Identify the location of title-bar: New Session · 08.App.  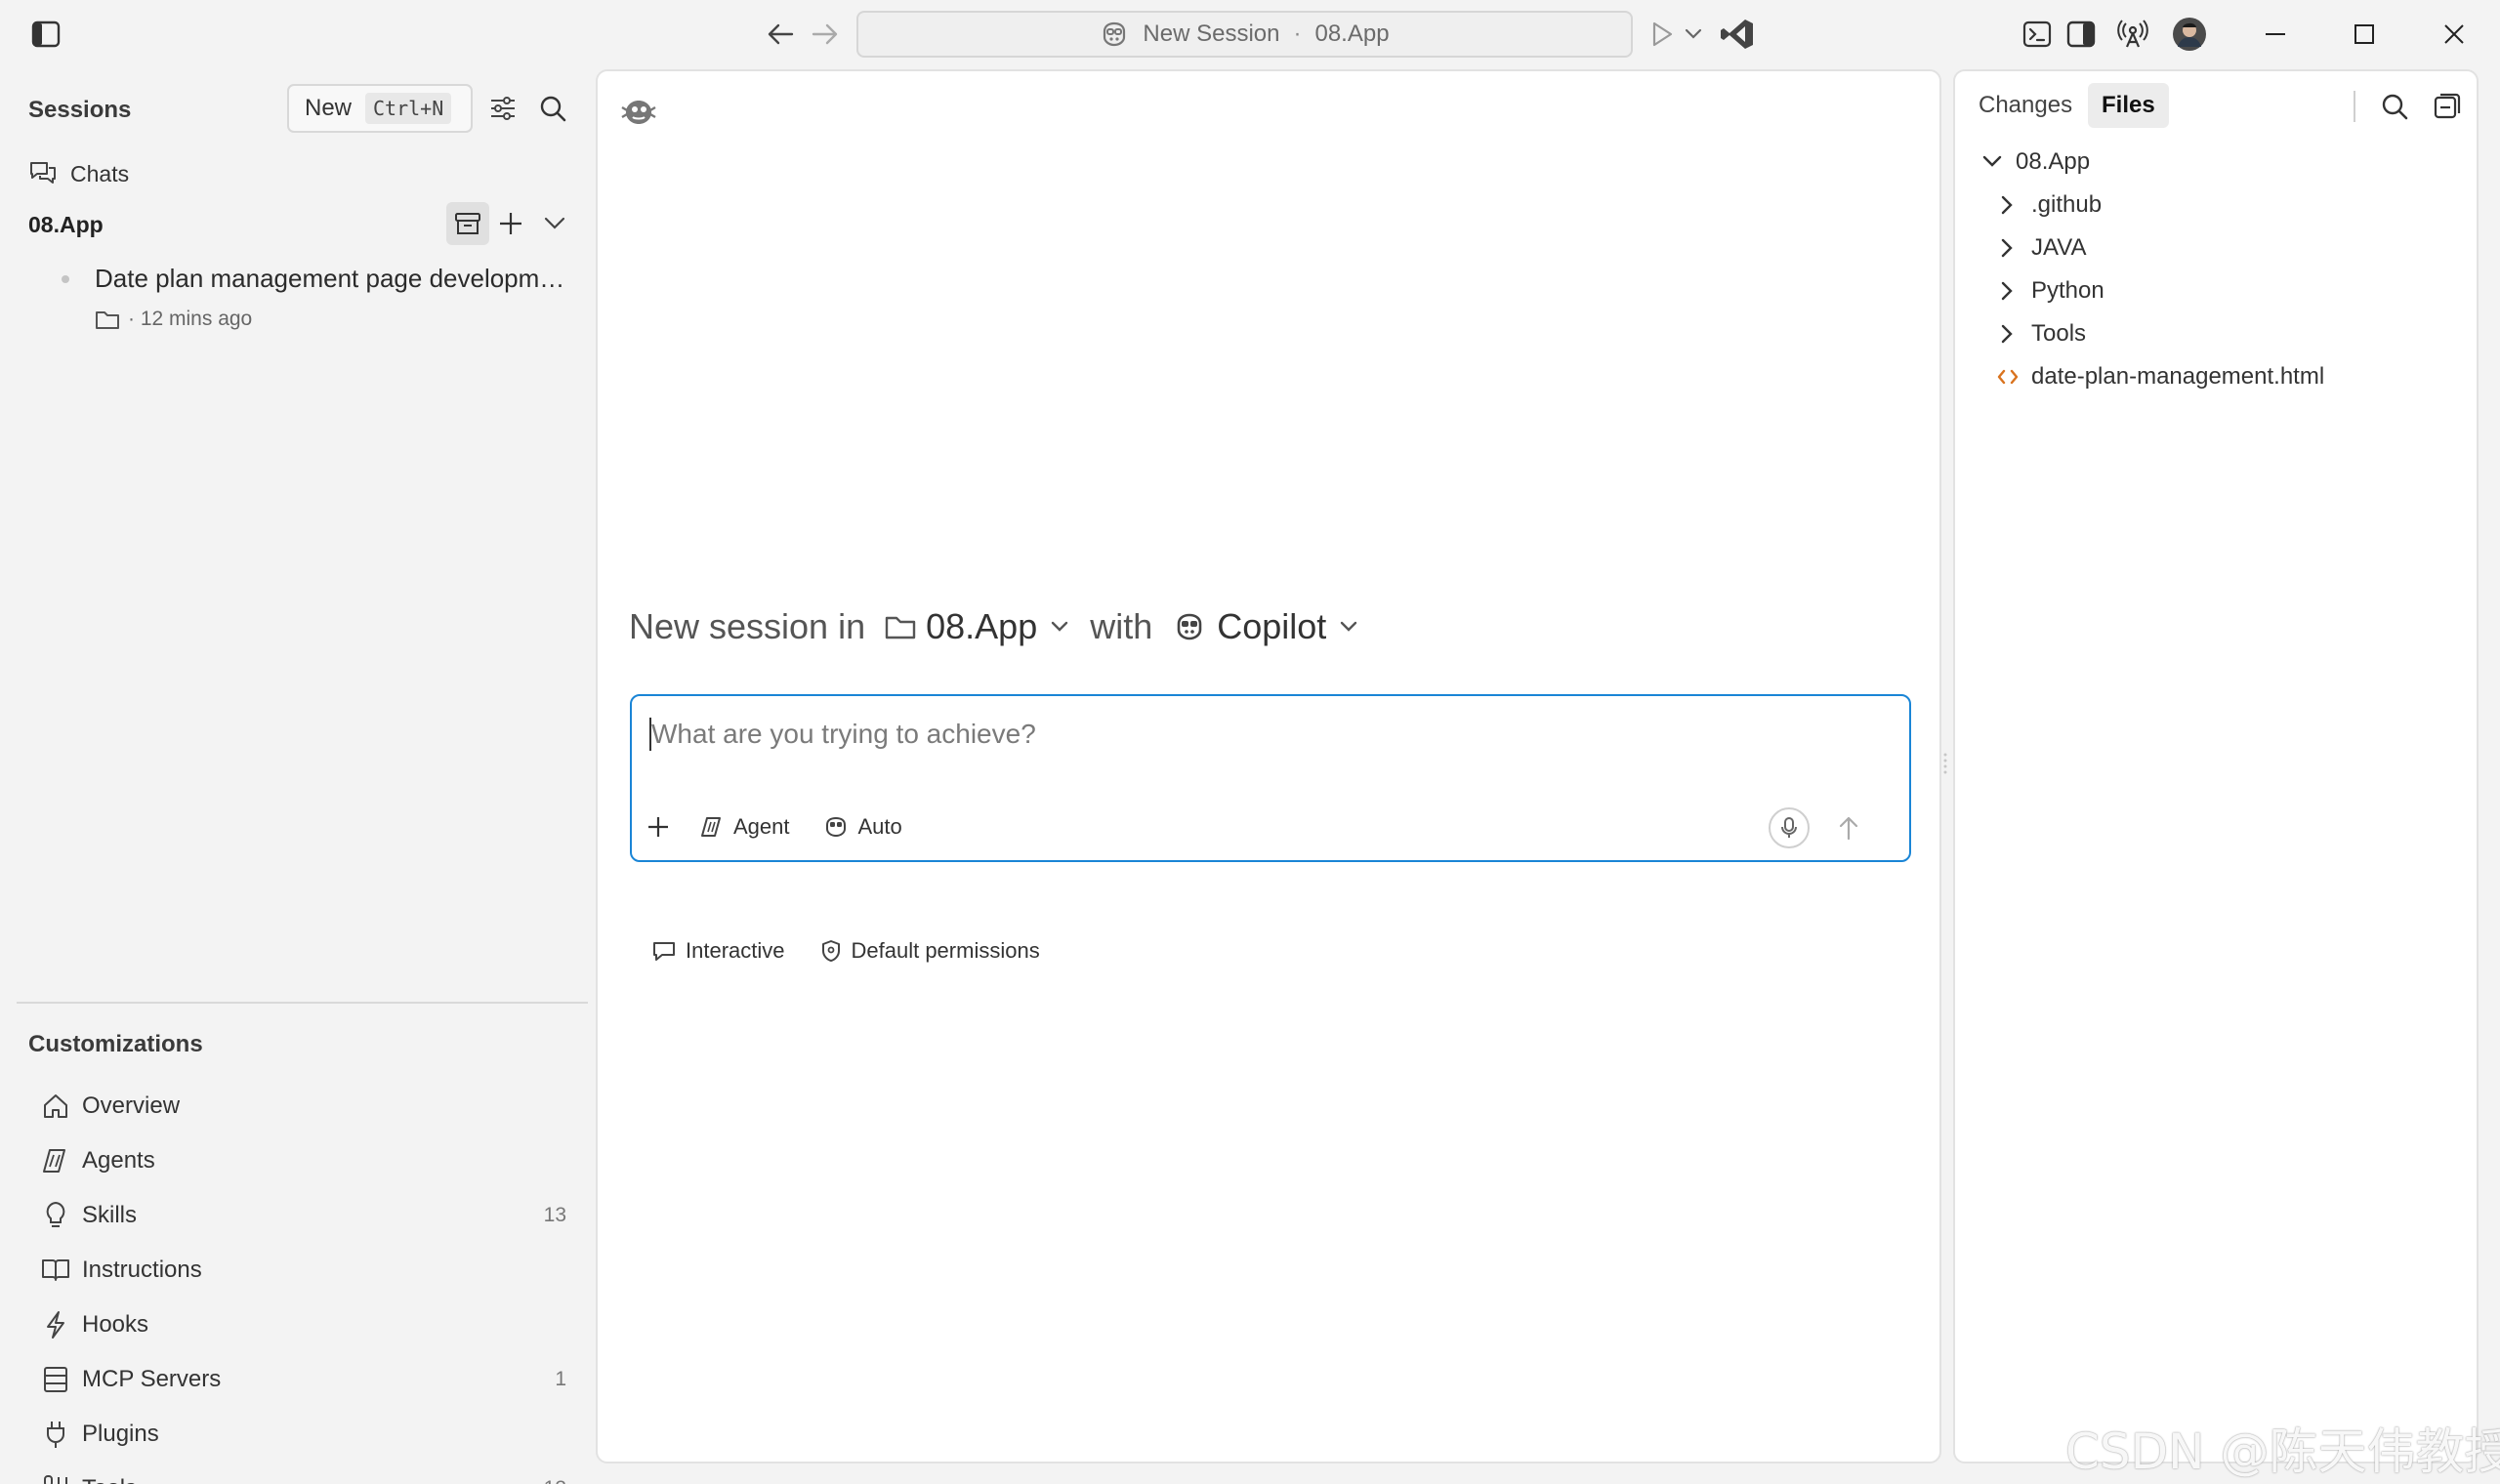
(1250, 34).